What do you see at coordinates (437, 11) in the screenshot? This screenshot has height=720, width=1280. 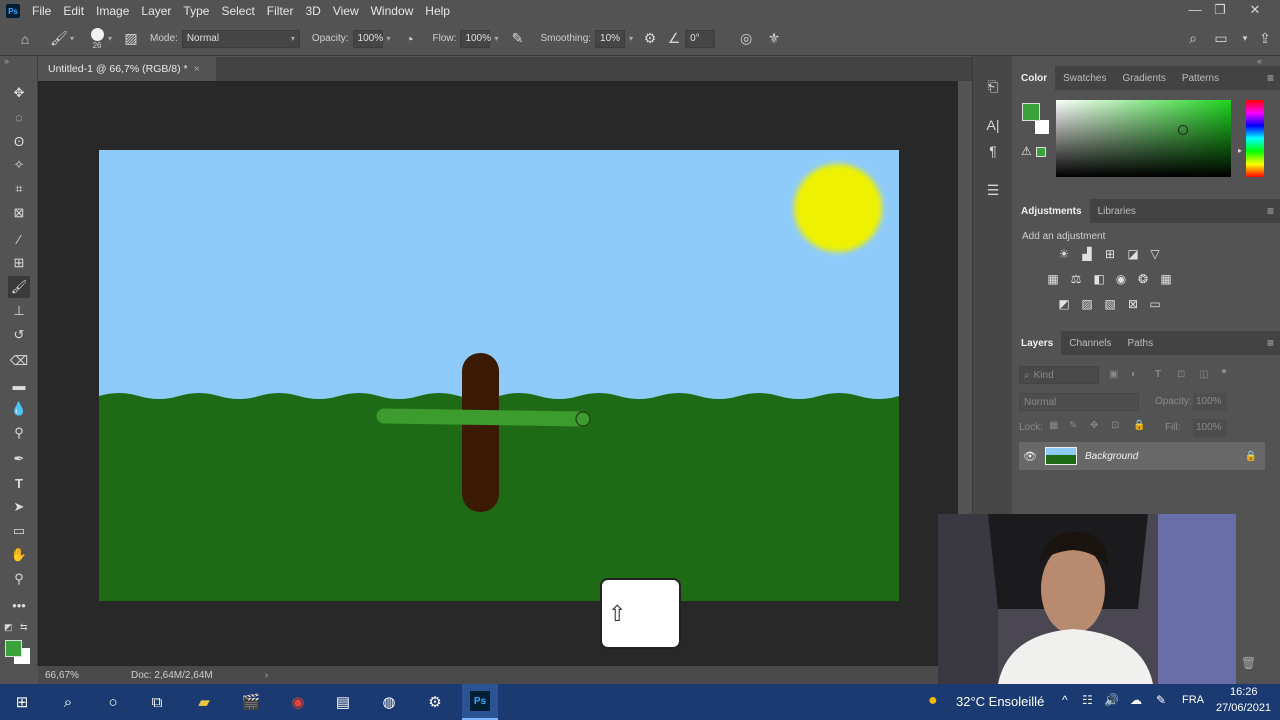 I see `menu-help: Help` at bounding box center [437, 11].